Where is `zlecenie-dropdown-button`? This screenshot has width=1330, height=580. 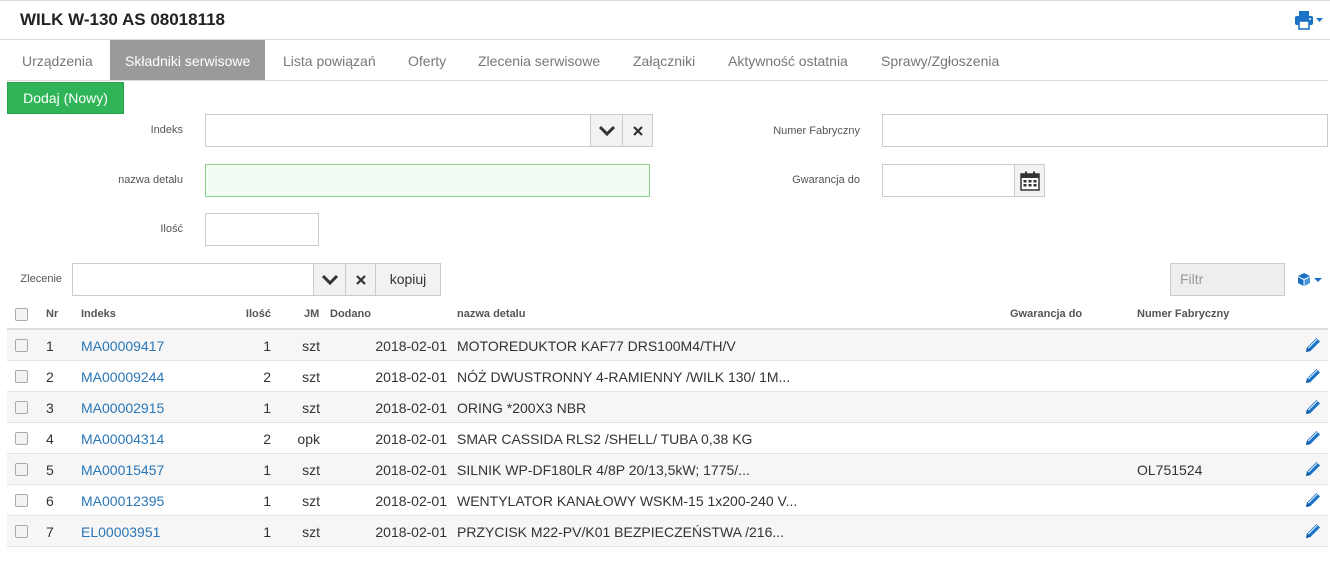
zlecenie-dropdown-button is located at coordinates (329, 279).